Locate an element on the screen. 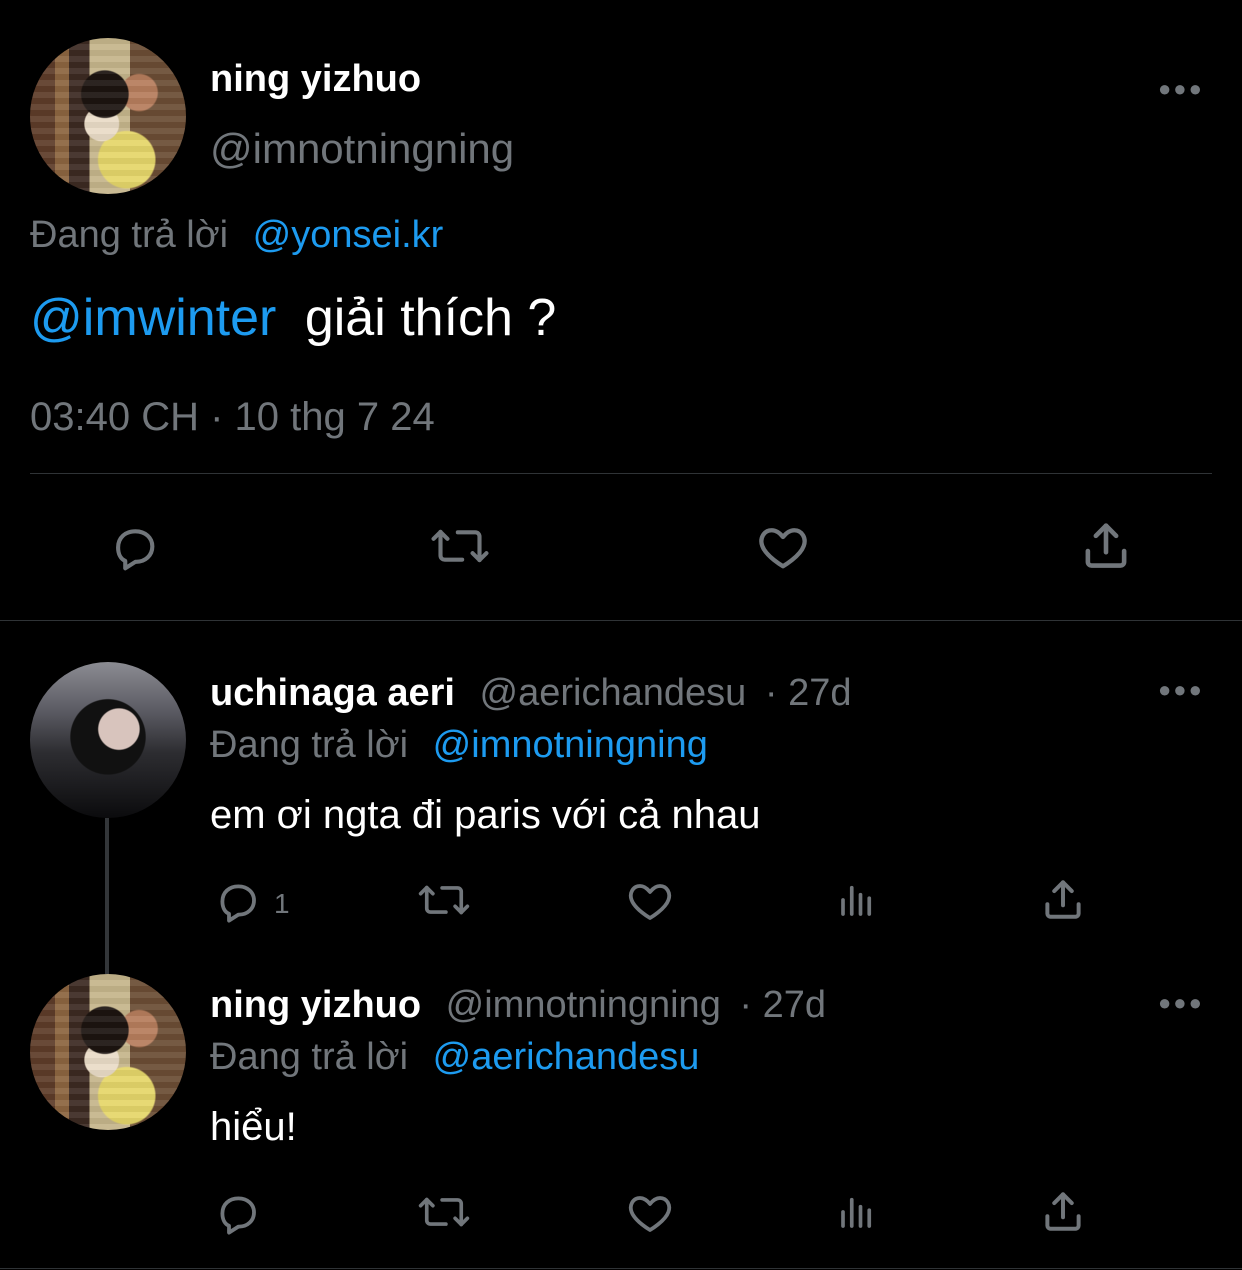 This screenshot has height=1270, width=1242. reply-header: ning yizhuo @imnotningning · 27d is located at coordinates (518, 1005).